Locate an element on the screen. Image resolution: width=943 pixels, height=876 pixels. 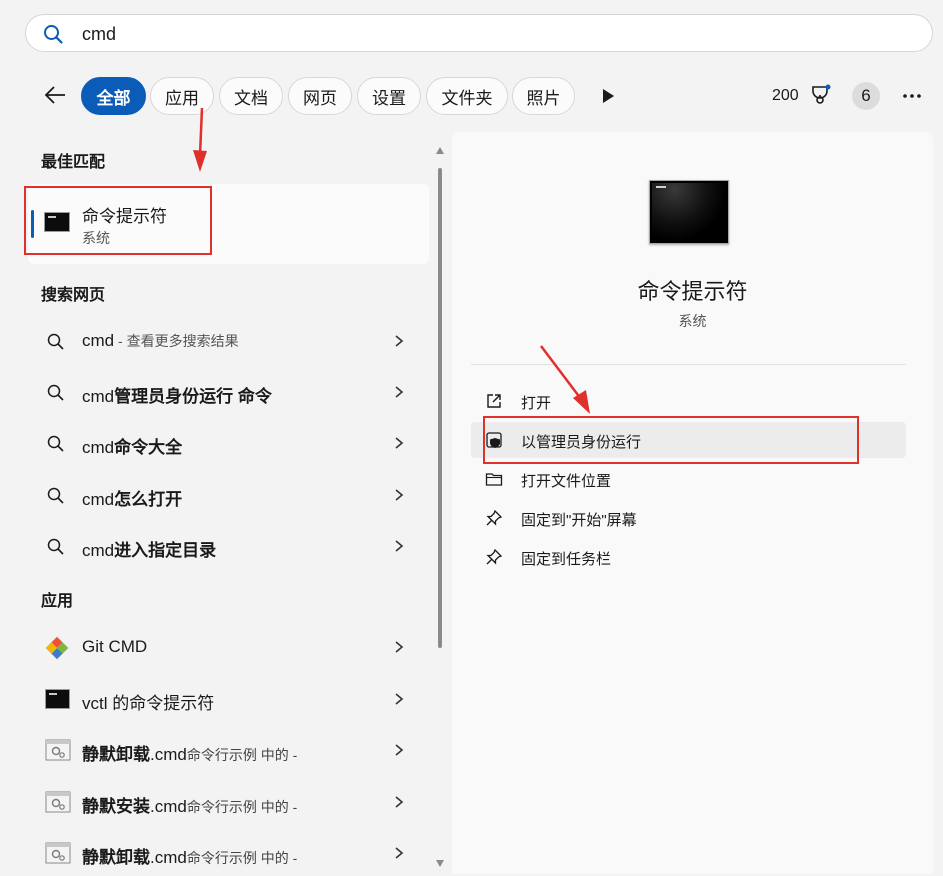
annotation-box-best-match is located at coordinates (118, 220).